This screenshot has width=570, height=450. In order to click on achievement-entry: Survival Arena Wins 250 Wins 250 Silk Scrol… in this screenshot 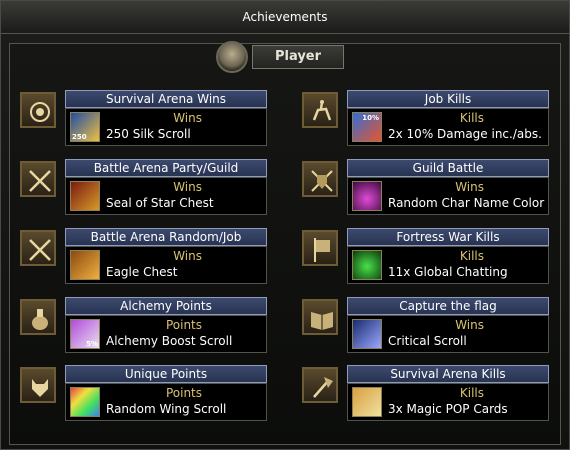, I will do `click(145, 120)`.